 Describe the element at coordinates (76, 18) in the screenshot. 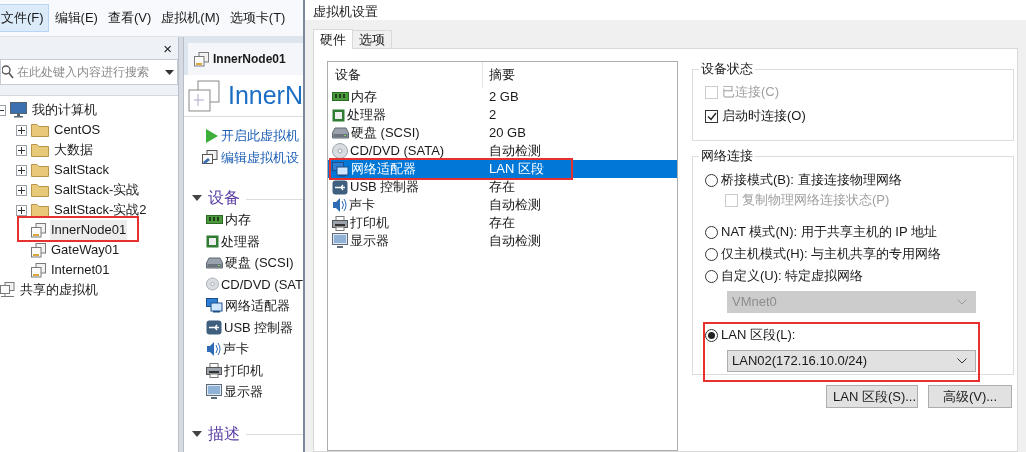

I see `menu-item: 编辑(E)` at that location.